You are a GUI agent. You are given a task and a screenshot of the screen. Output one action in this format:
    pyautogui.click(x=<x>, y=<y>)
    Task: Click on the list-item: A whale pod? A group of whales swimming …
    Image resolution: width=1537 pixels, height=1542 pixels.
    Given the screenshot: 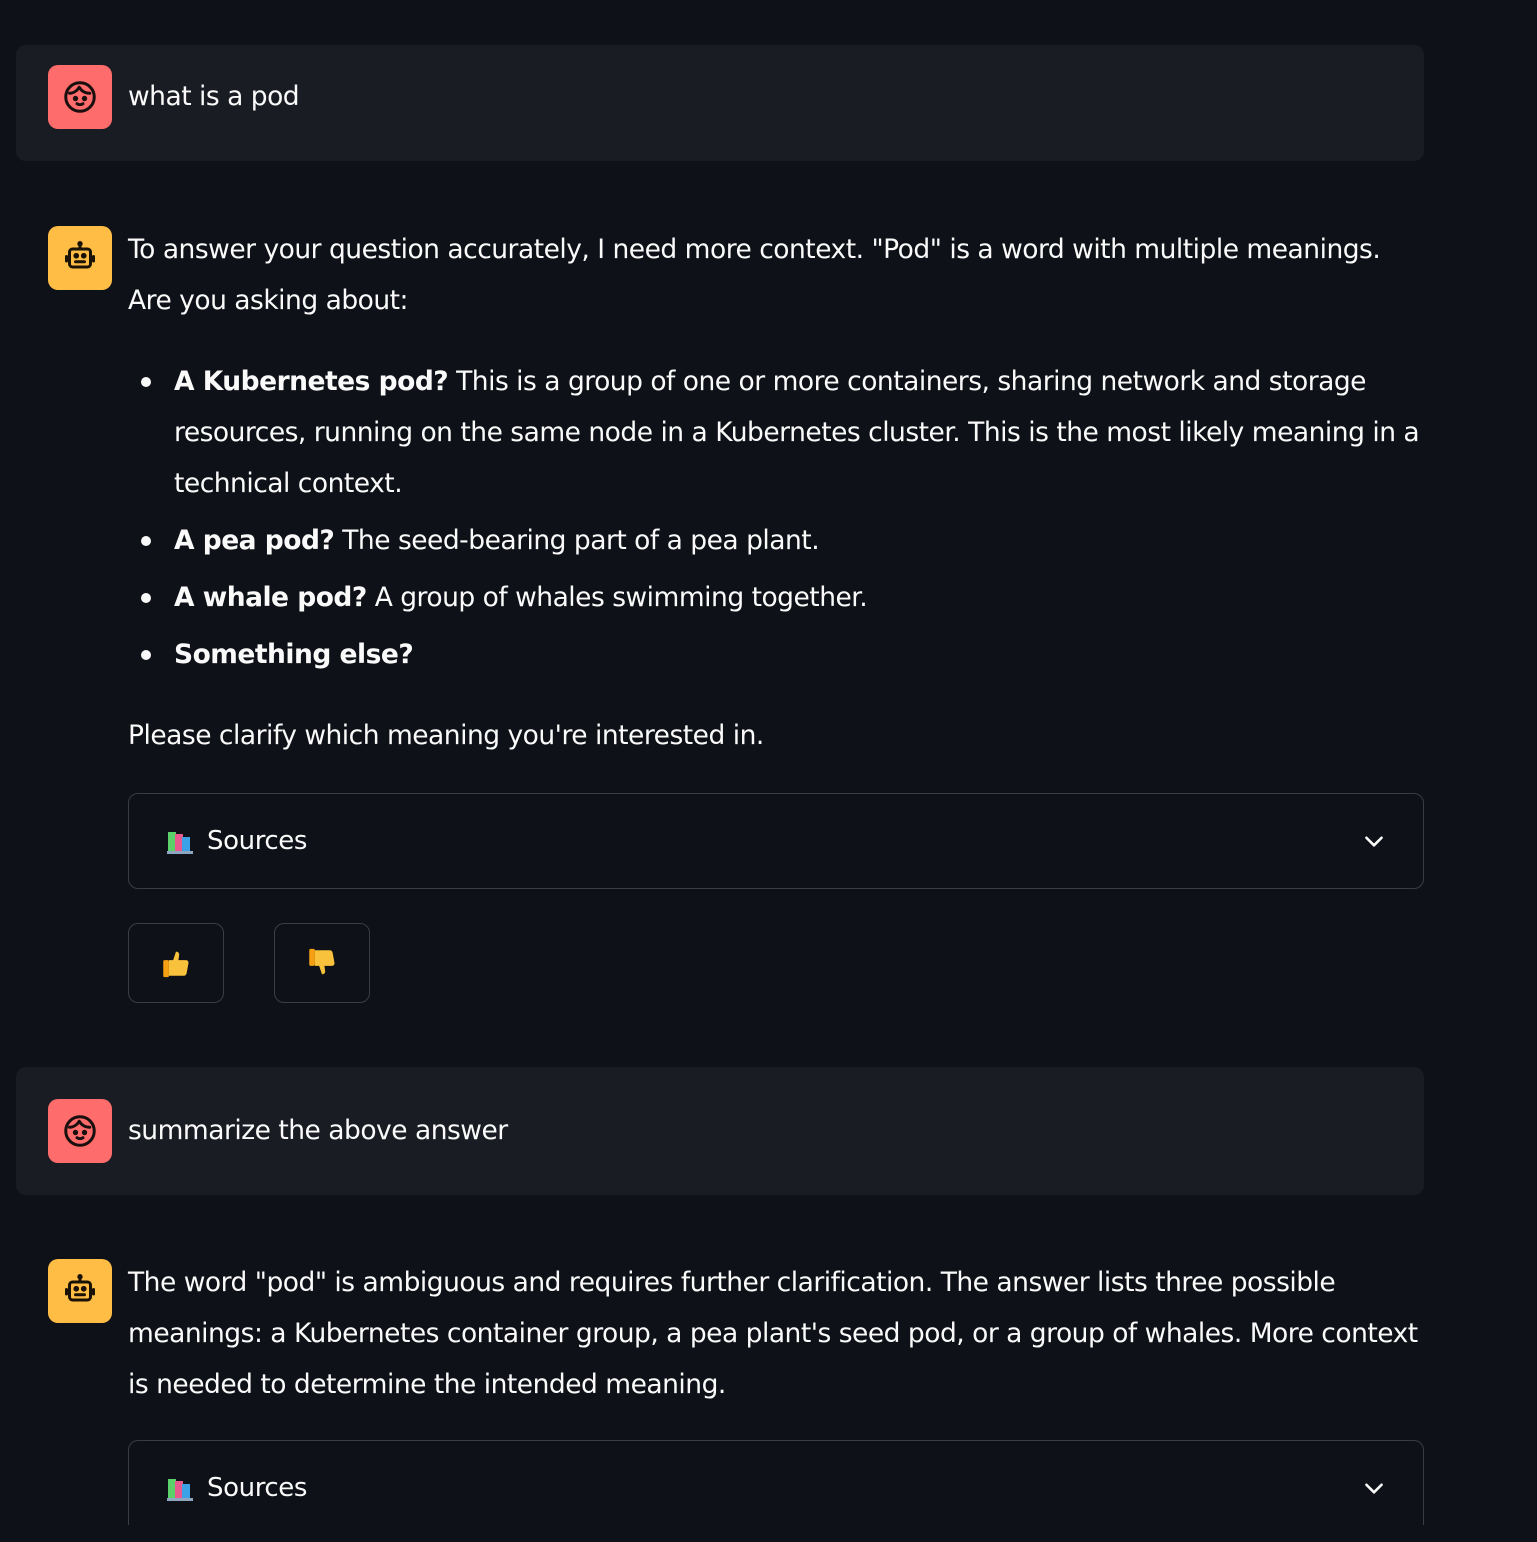 What is the action you would take?
    pyautogui.click(x=782, y=597)
    